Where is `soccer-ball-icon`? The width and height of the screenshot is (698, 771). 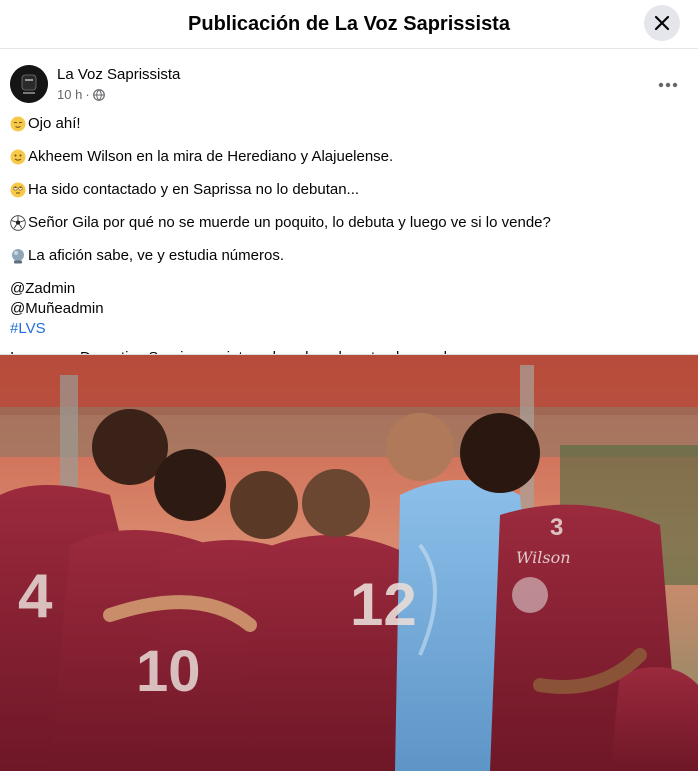
soccer-ball-icon is located at coordinates (18, 223).